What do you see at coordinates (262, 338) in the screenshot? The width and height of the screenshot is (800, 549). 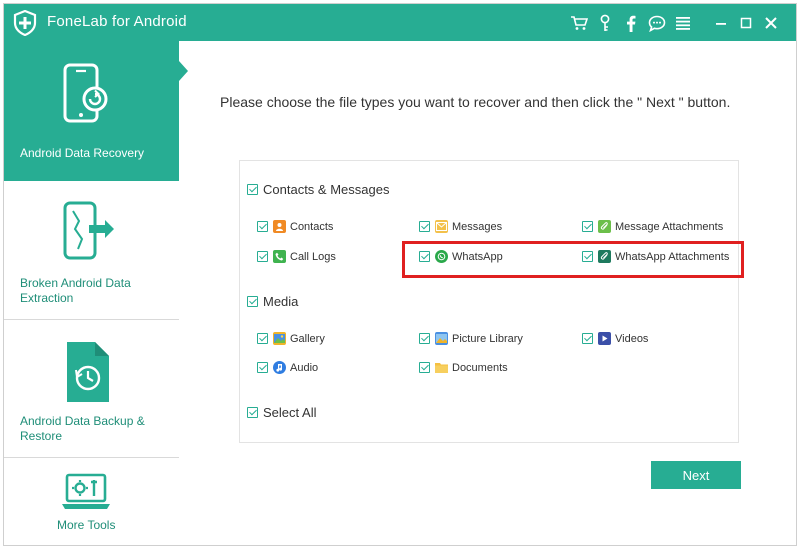 I see `gallery-checkbox` at bounding box center [262, 338].